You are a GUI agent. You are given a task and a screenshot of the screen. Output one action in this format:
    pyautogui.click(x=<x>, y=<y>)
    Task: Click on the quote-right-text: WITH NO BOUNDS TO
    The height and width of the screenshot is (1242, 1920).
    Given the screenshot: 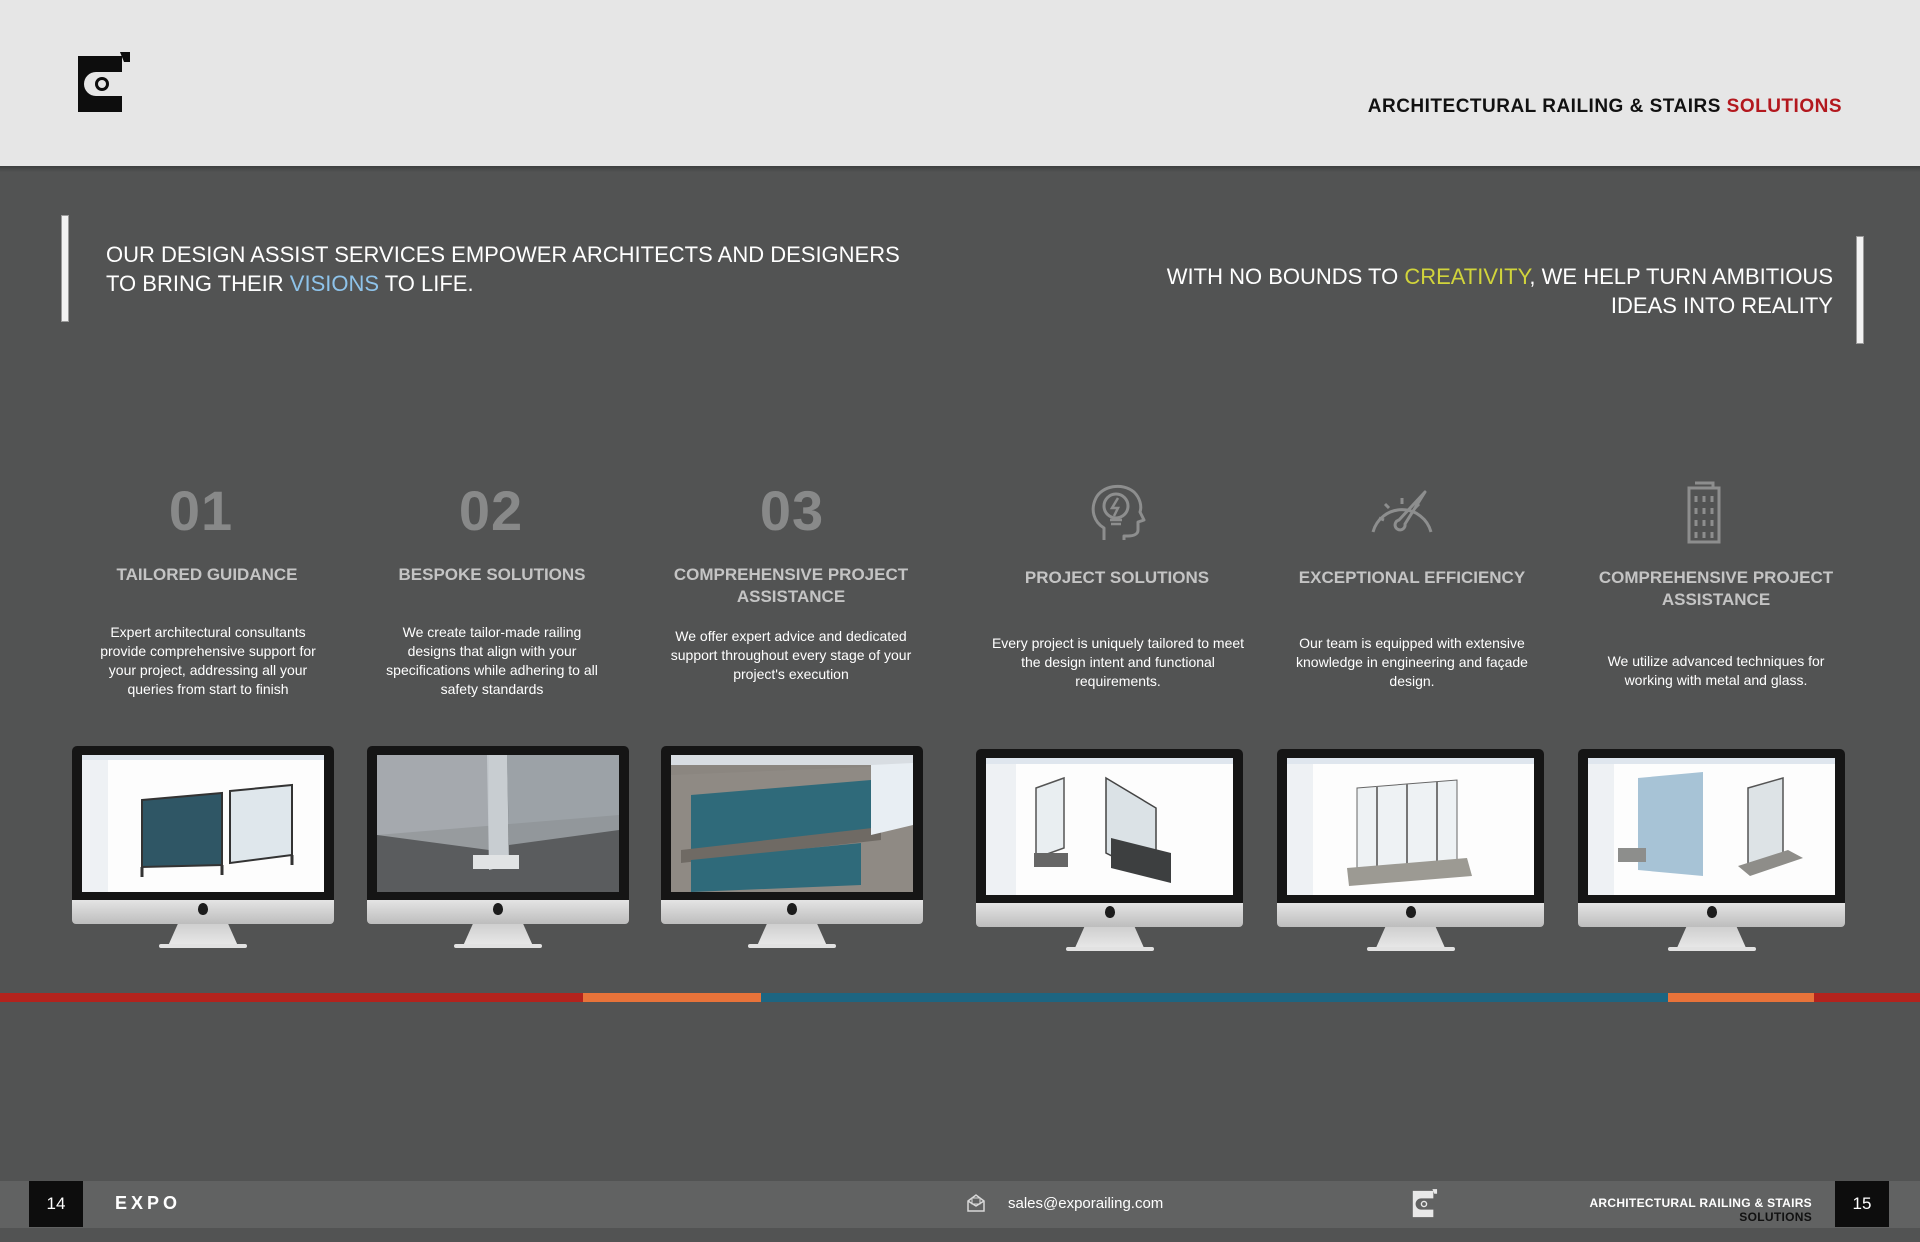 What is the action you would take?
    pyautogui.click(x=1285, y=276)
    